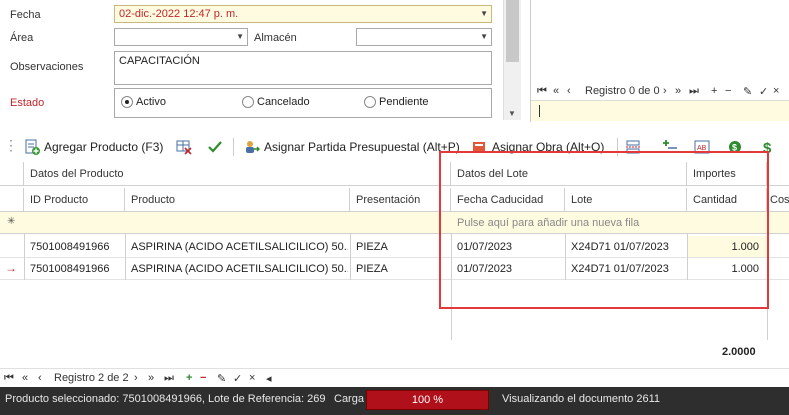 The width and height of the screenshot is (789, 415). What do you see at coordinates (660, 110) in the screenshot?
I see `right-panel-input-row` at bounding box center [660, 110].